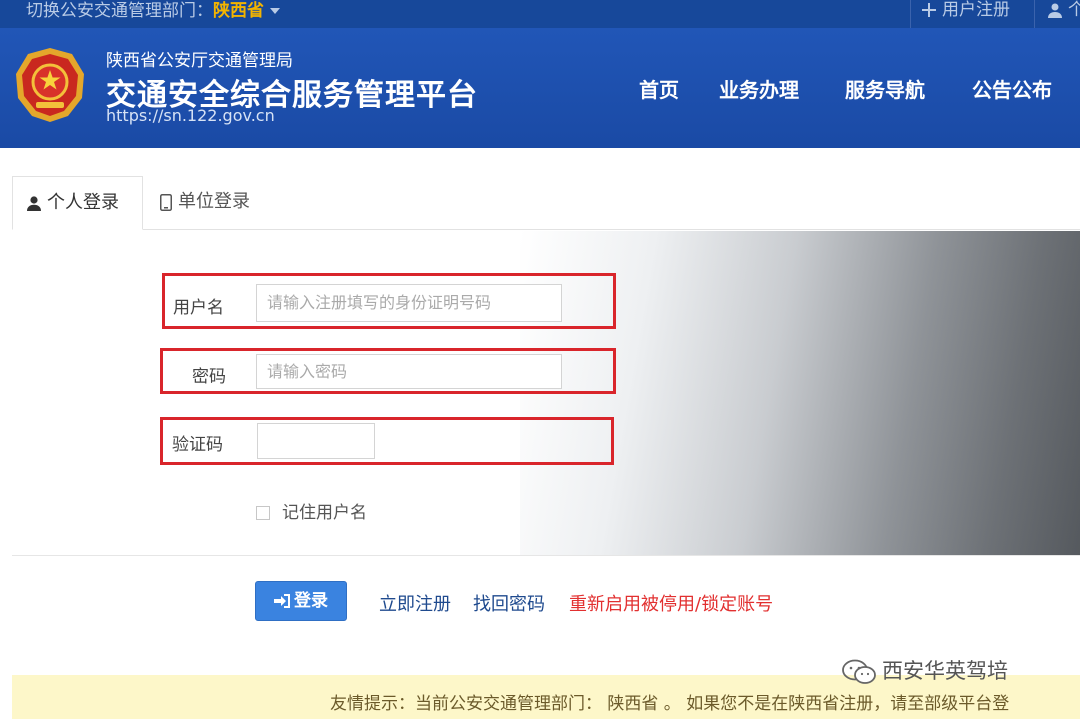 The height and width of the screenshot is (719, 1080). I want to click on remember-username: 记住用户名, so click(311, 510).